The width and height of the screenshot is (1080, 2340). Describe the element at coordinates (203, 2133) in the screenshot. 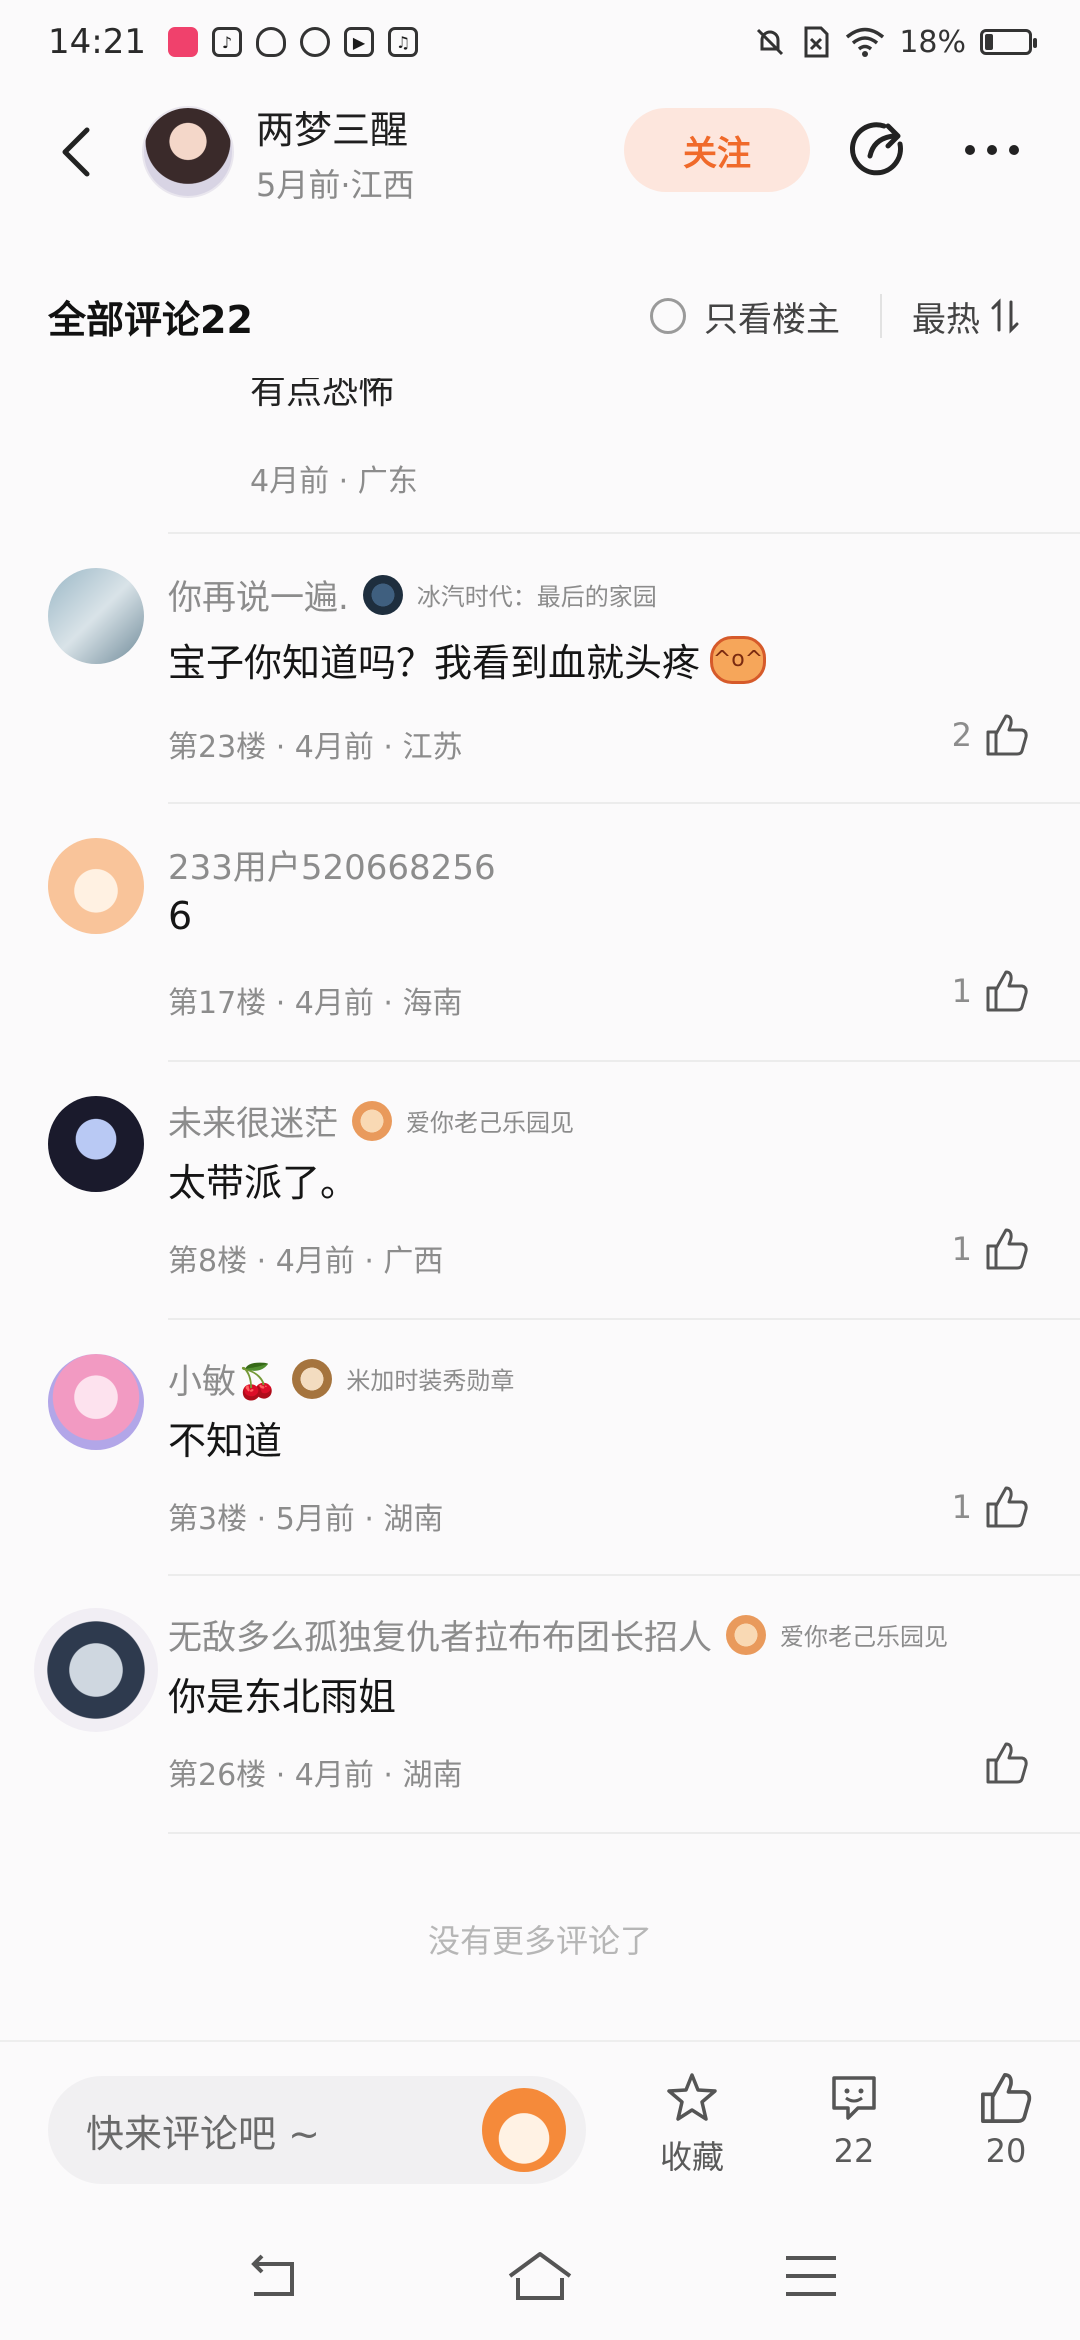

I see `comment-input-placeholder: 快来评论吧 ~` at that location.